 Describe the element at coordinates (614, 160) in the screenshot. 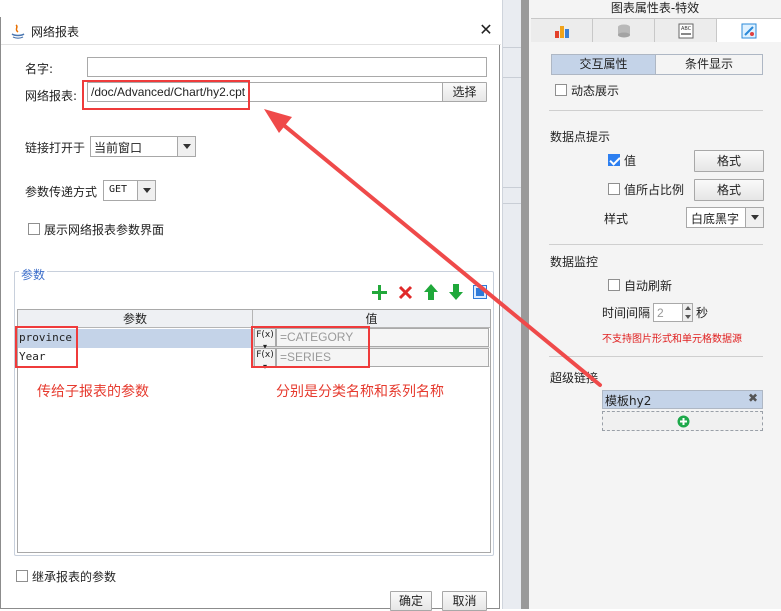

I see `value-checkbox` at that location.